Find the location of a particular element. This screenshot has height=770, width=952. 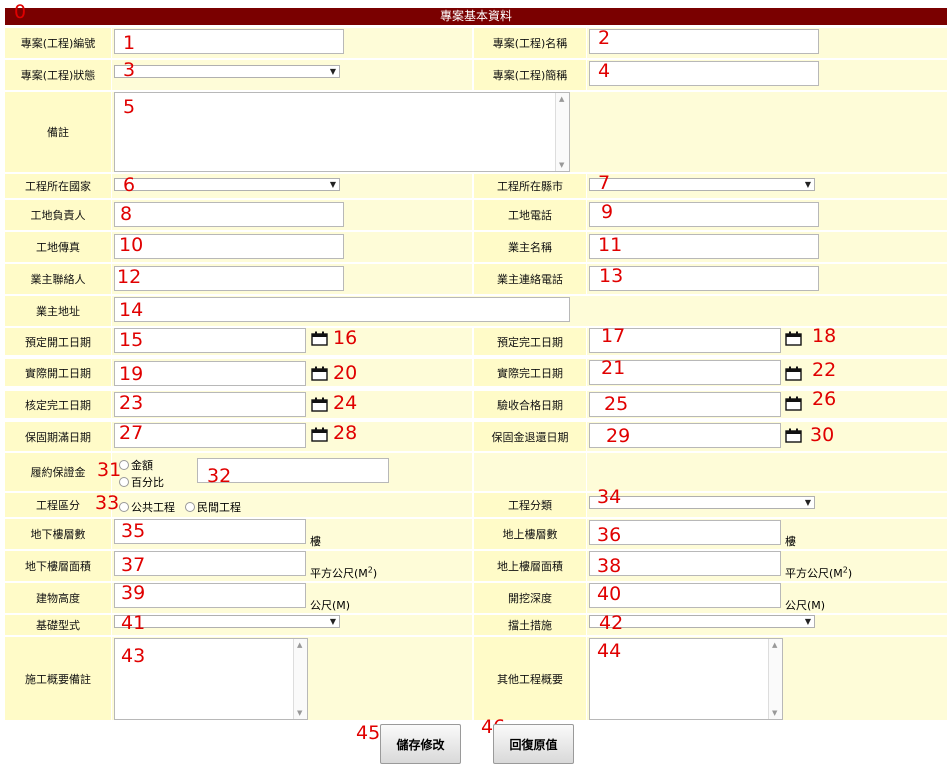

label-owner-phone: 業主連絡電話 is located at coordinates (530, 279).